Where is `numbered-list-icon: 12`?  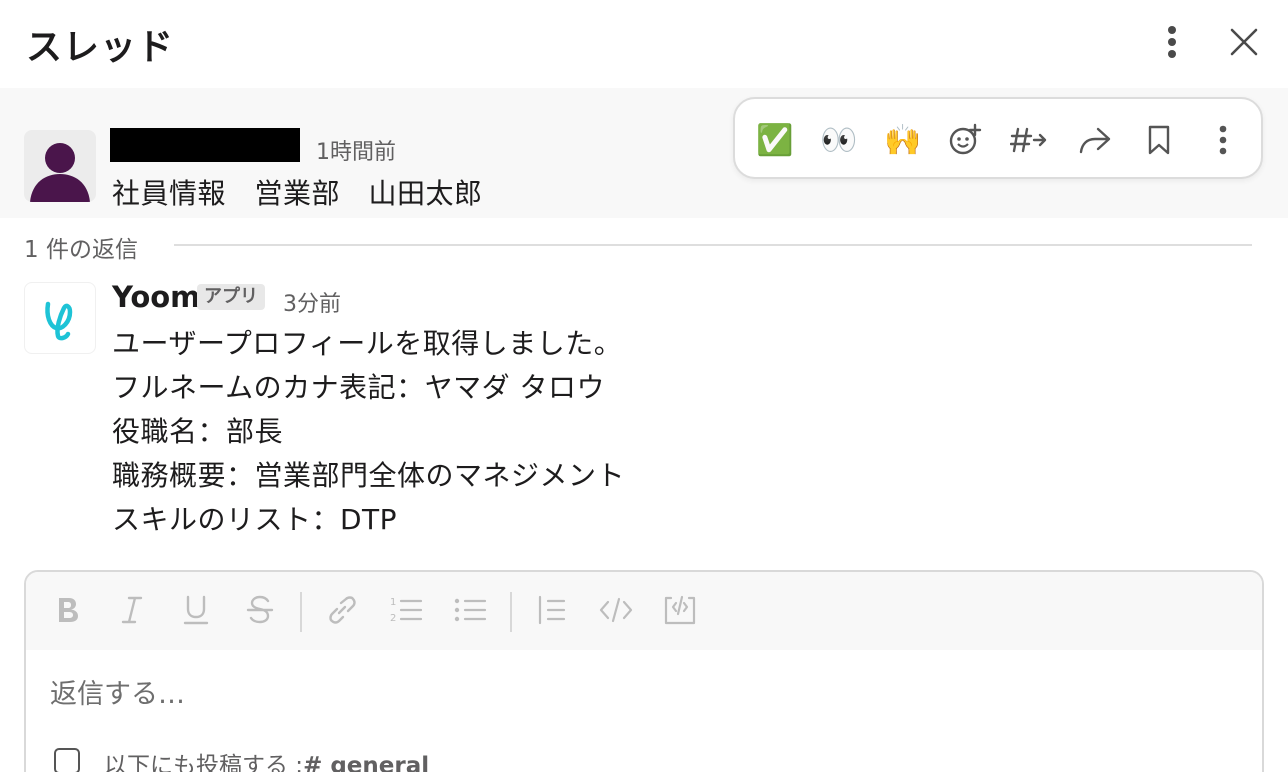
numbered-list-icon: 12 is located at coordinates (406, 610).